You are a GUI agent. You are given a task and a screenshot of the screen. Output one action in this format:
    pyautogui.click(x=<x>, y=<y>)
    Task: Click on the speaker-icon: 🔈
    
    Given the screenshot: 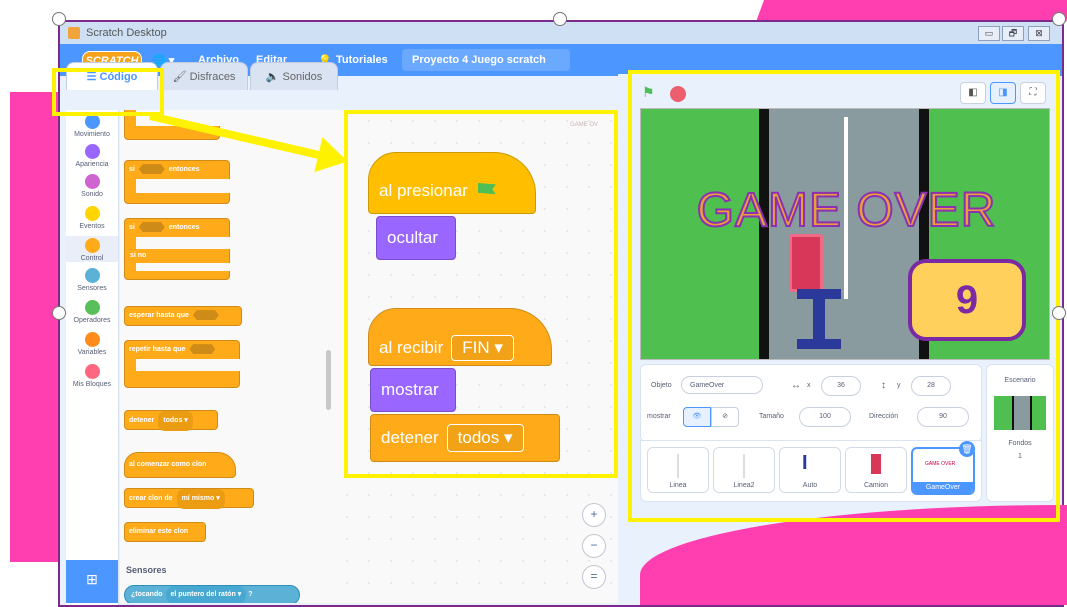 What is the action you would take?
    pyautogui.click(x=274, y=77)
    